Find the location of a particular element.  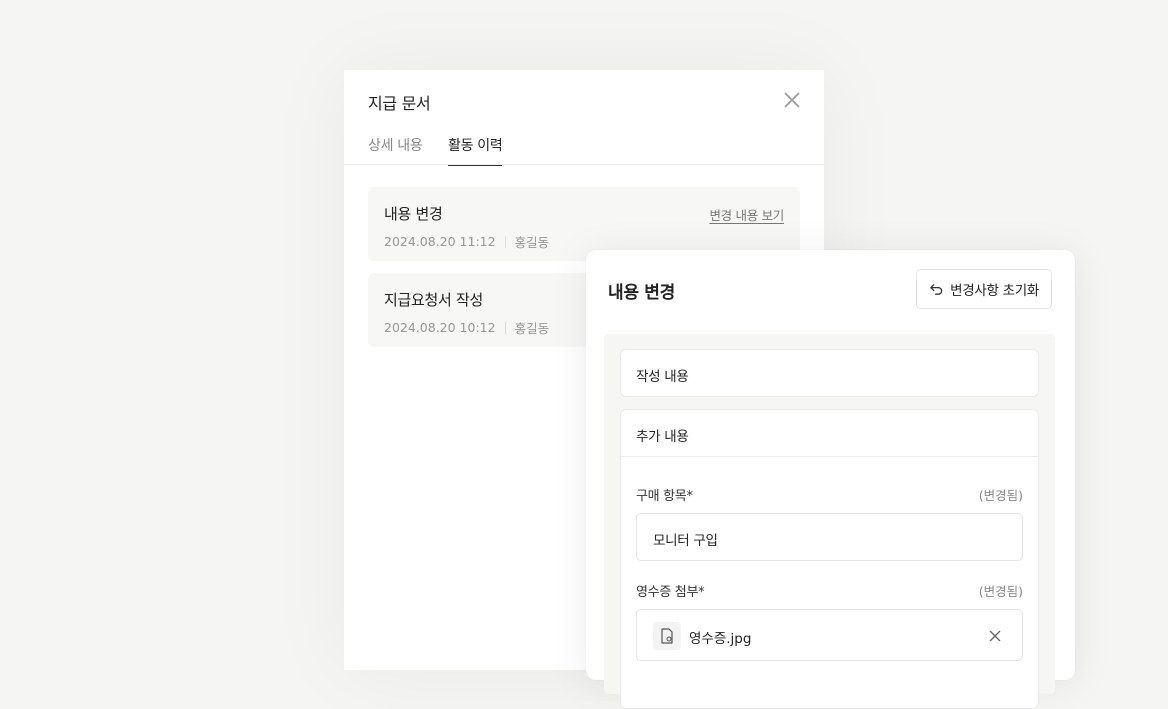

reset-changes-button: 변경사항 초기화 is located at coordinates (984, 289).